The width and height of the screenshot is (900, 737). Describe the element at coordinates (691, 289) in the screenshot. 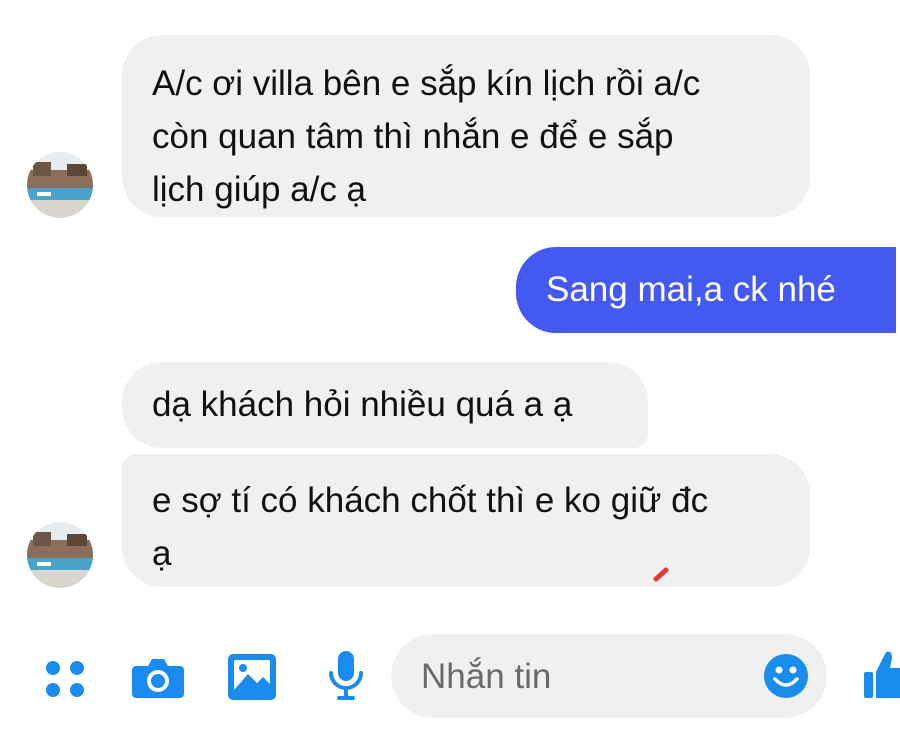

I see `message-text: Sang mai,a ck nhé` at that location.